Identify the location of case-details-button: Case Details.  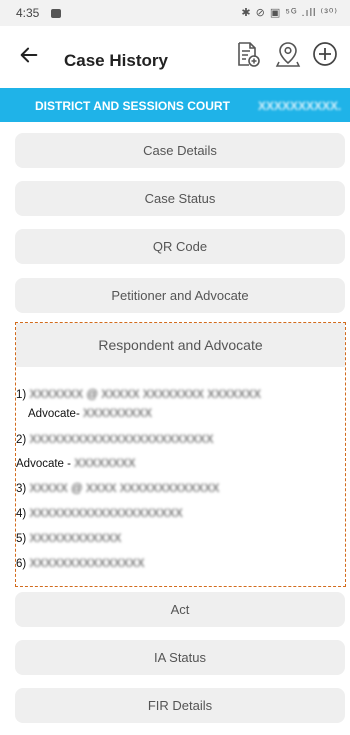
(180, 150).